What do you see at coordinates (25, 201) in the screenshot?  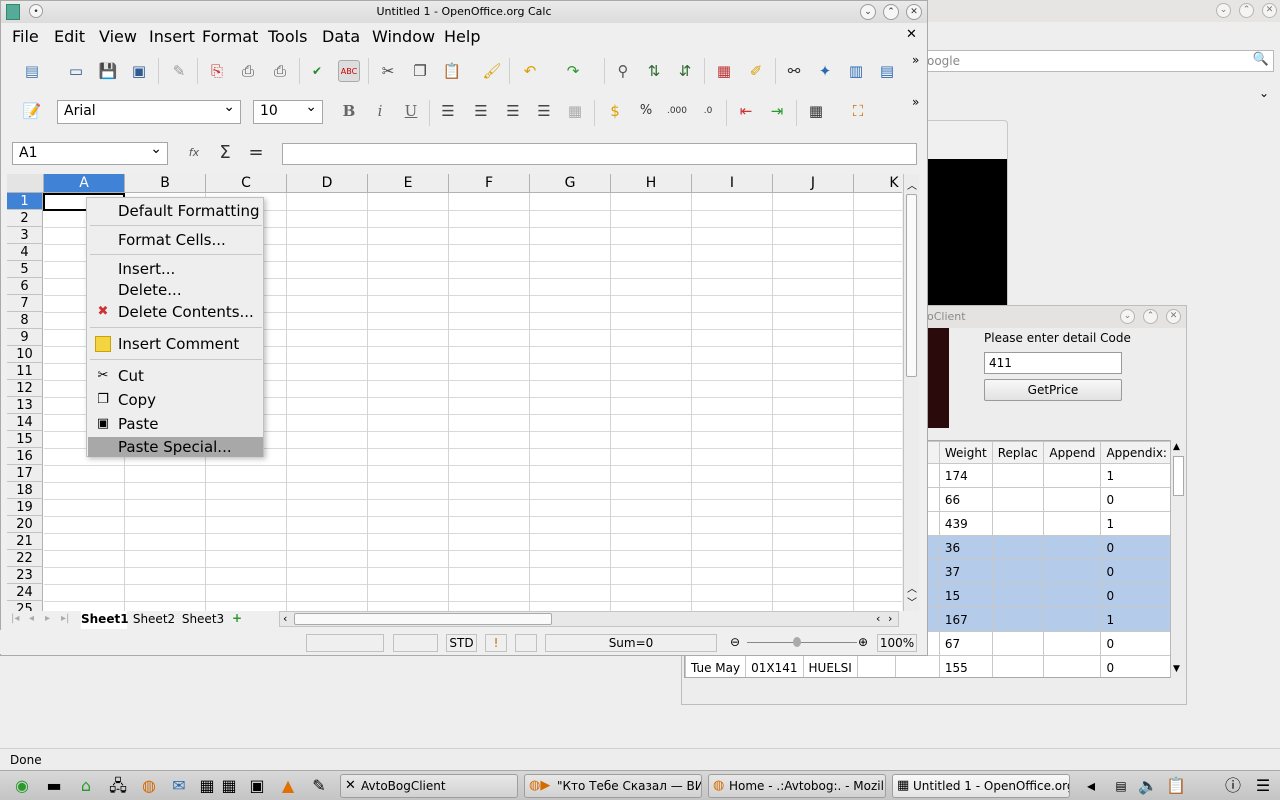 I see `row-header: 1` at bounding box center [25, 201].